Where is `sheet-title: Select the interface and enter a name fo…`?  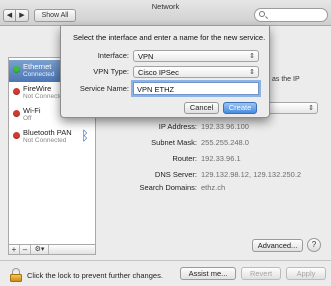
sheet-title: Select the interface and enter a name fo… is located at coordinates (169, 37).